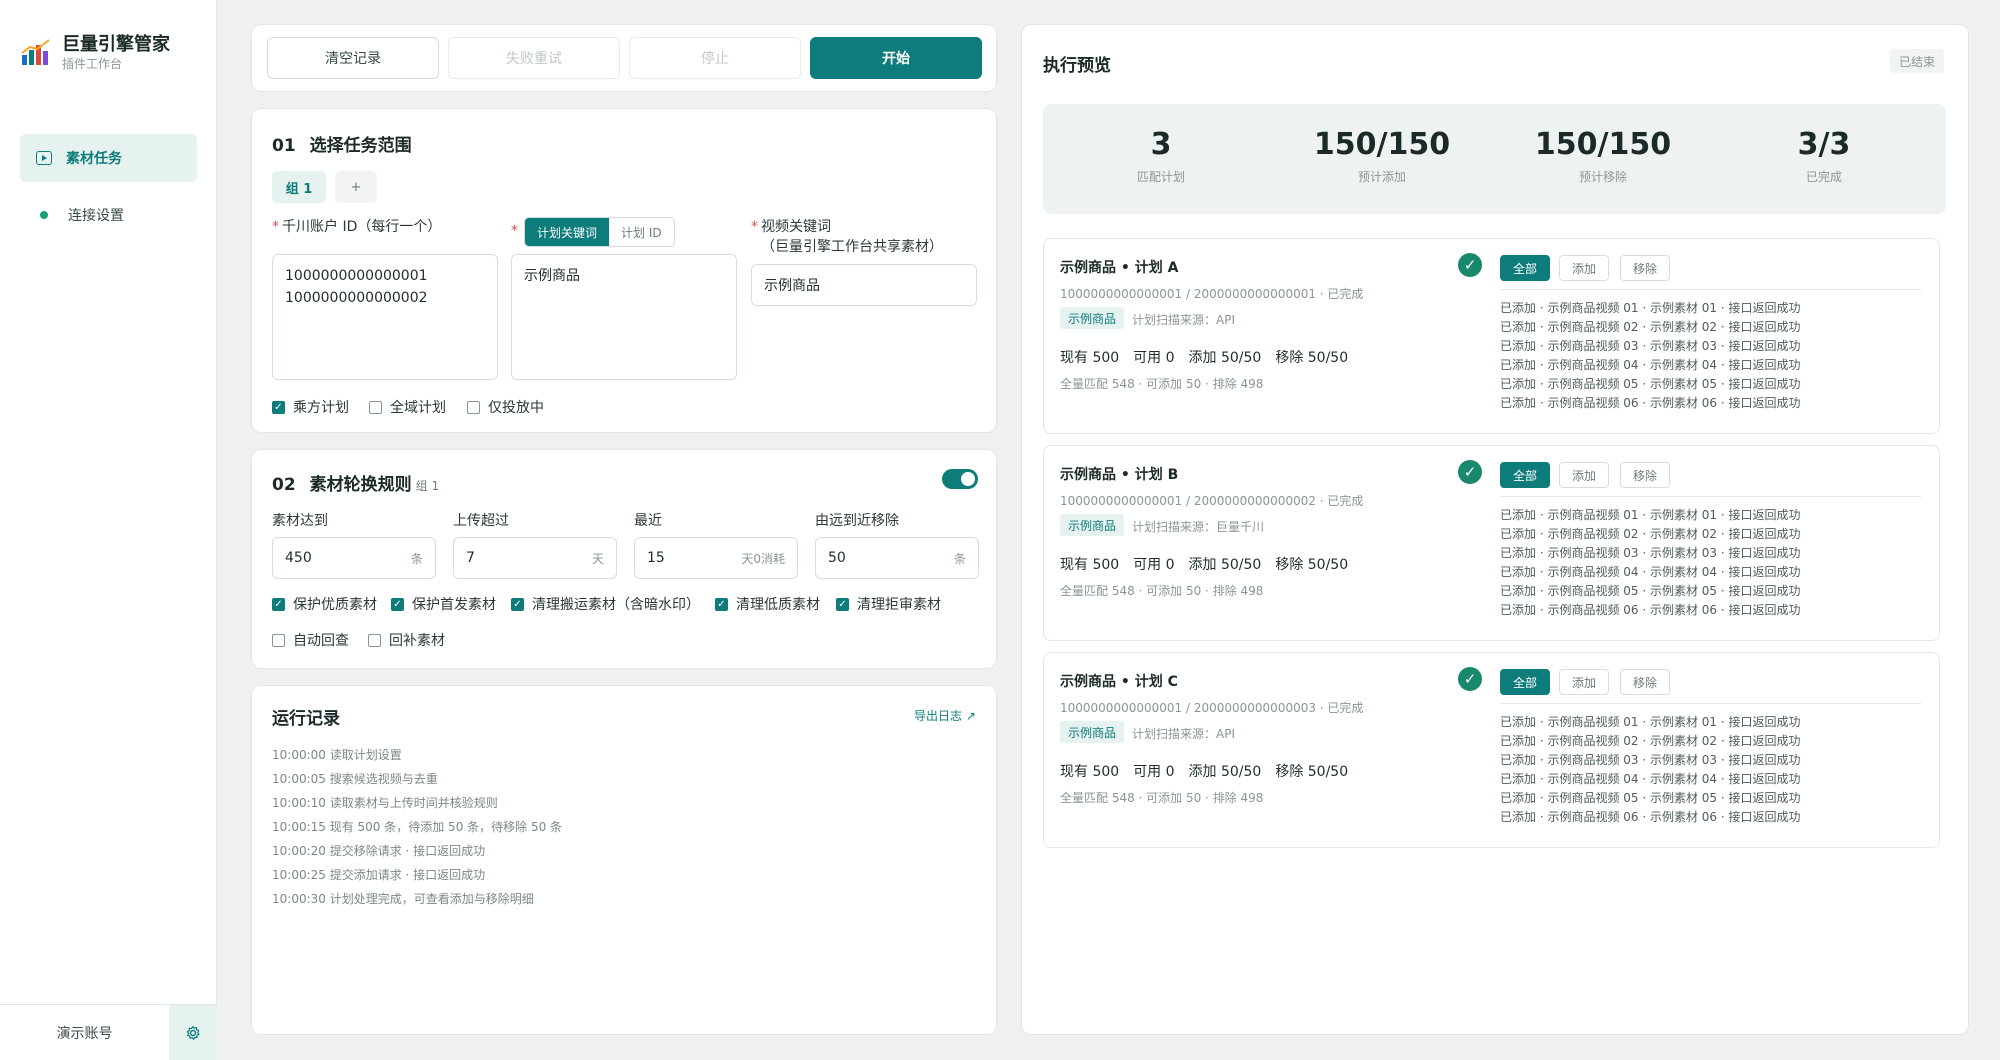 The image size is (2000, 1060). Describe the element at coordinates (567, 232) in the screenshot. I see `mode-keyword-option: 计划关键词` at that location.